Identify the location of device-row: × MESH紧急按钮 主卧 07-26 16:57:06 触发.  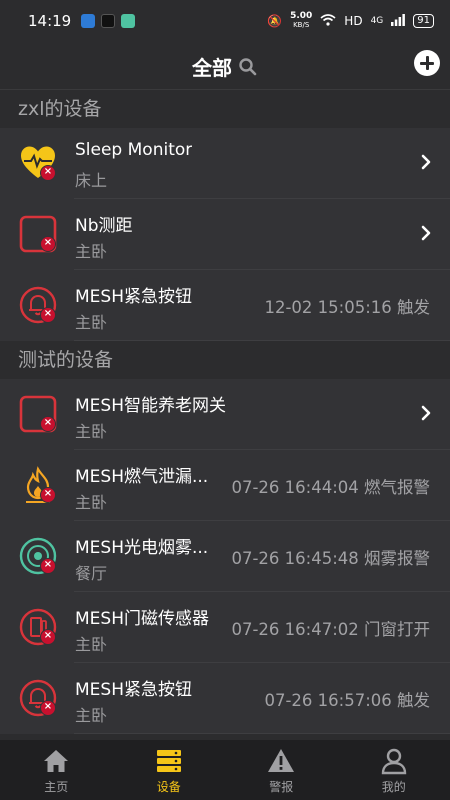
(225, 698).